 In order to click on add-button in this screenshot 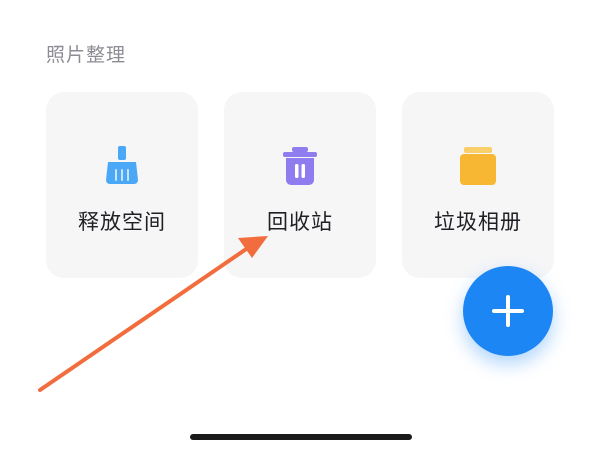, I will do `click(508, 311)`.